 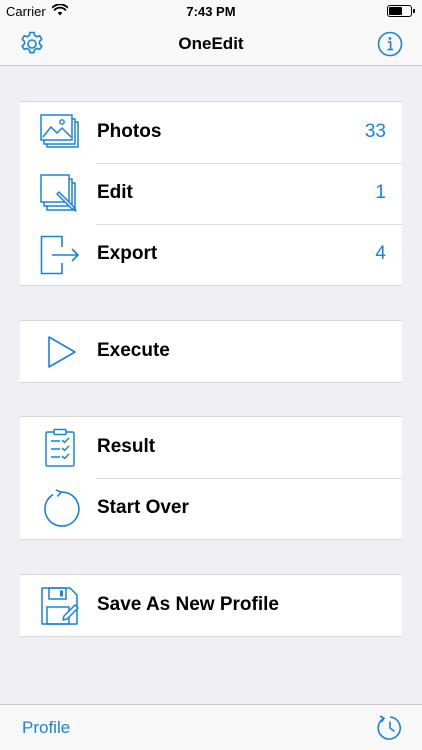 I want to click on photos-icon, so click(x=59, y=131).